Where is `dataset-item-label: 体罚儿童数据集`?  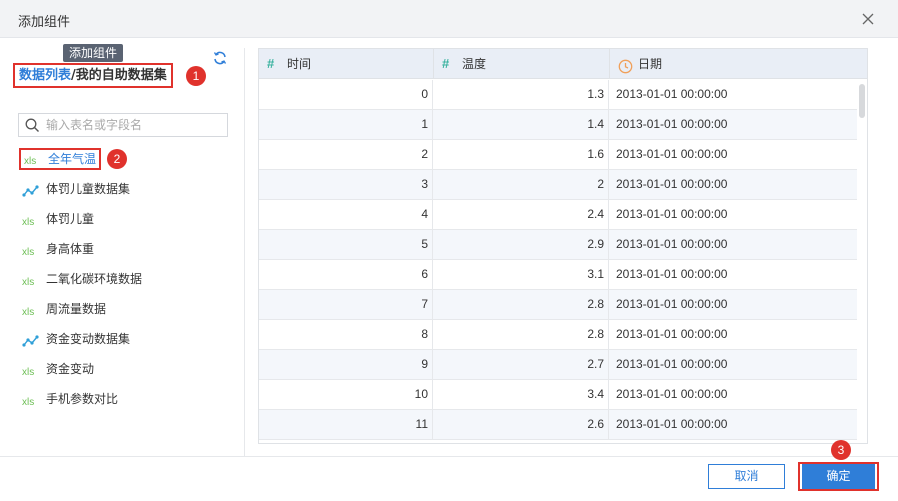 dataset-item-label: 体罚儿童数据集 is located at coordinates (88, 189).